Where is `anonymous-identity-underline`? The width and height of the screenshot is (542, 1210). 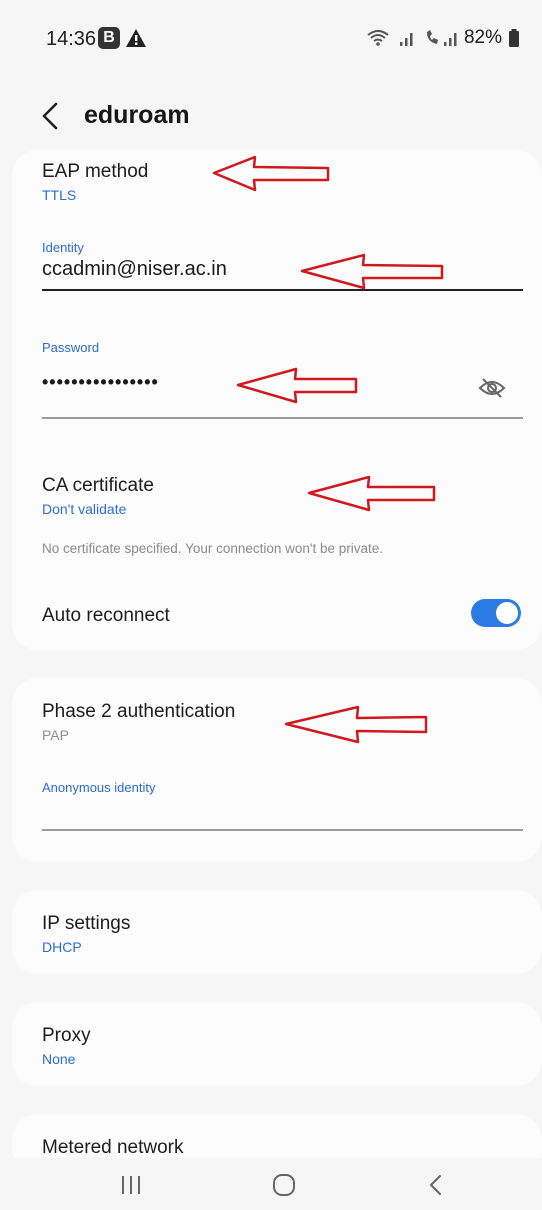 anonymous-identity-underline is located at coordinates (282, 830).